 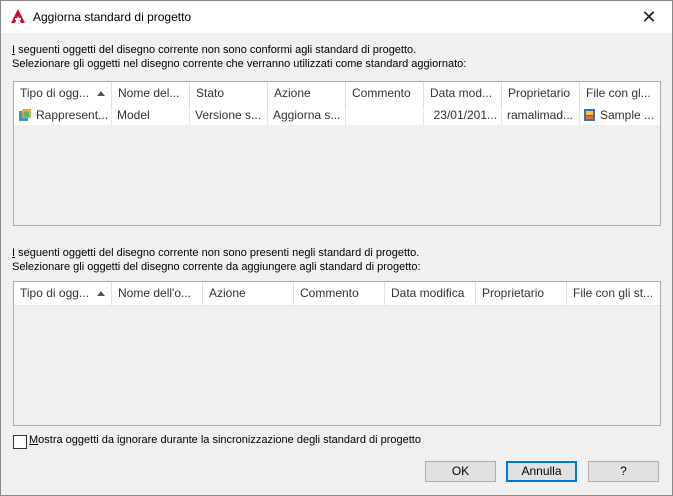 What do you see at coordinates (541, 93) in the screenshot?
I see `grid1-col-owner: Proprietario` at bounding box center [541, 93].